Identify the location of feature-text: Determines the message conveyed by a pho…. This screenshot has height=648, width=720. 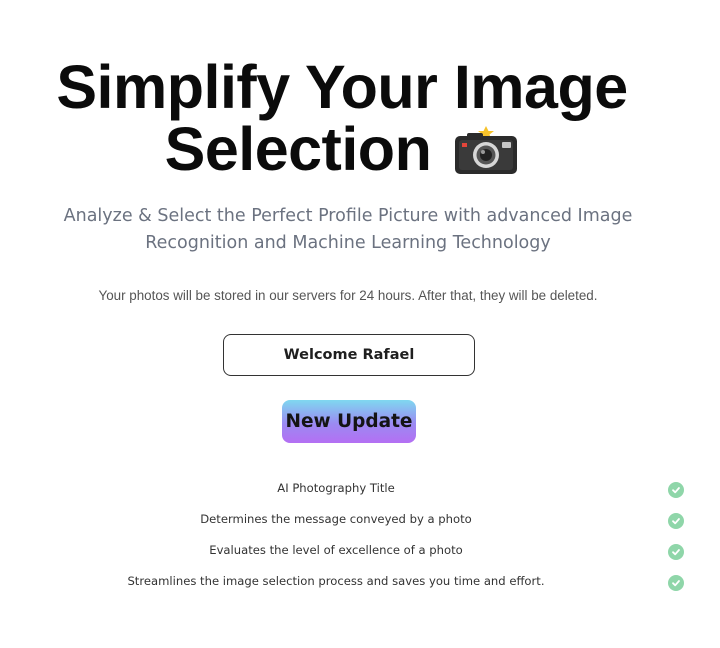
(336, 519).